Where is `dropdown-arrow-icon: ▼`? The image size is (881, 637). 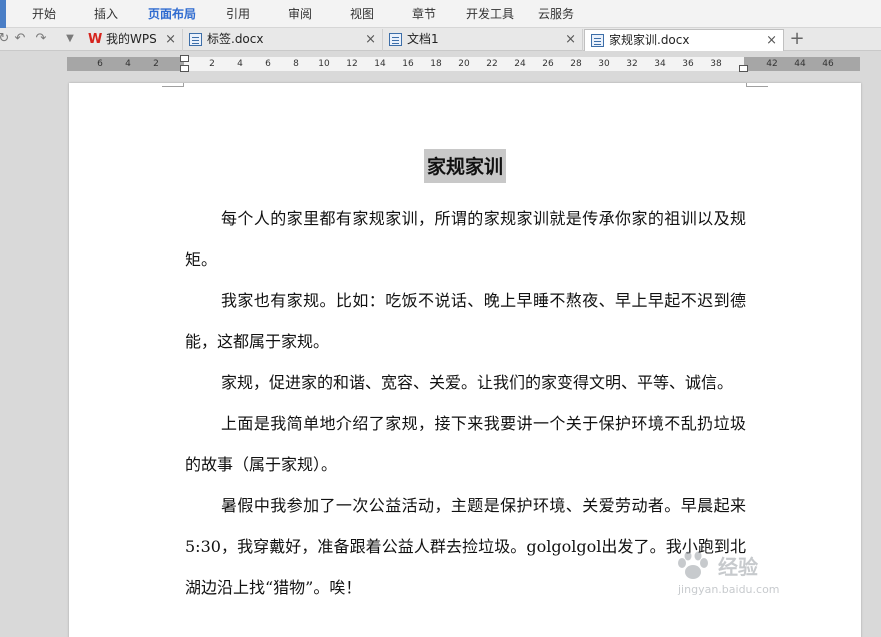 dropdown-arrow-icon: ▼ is located at coordinates (70, 39).